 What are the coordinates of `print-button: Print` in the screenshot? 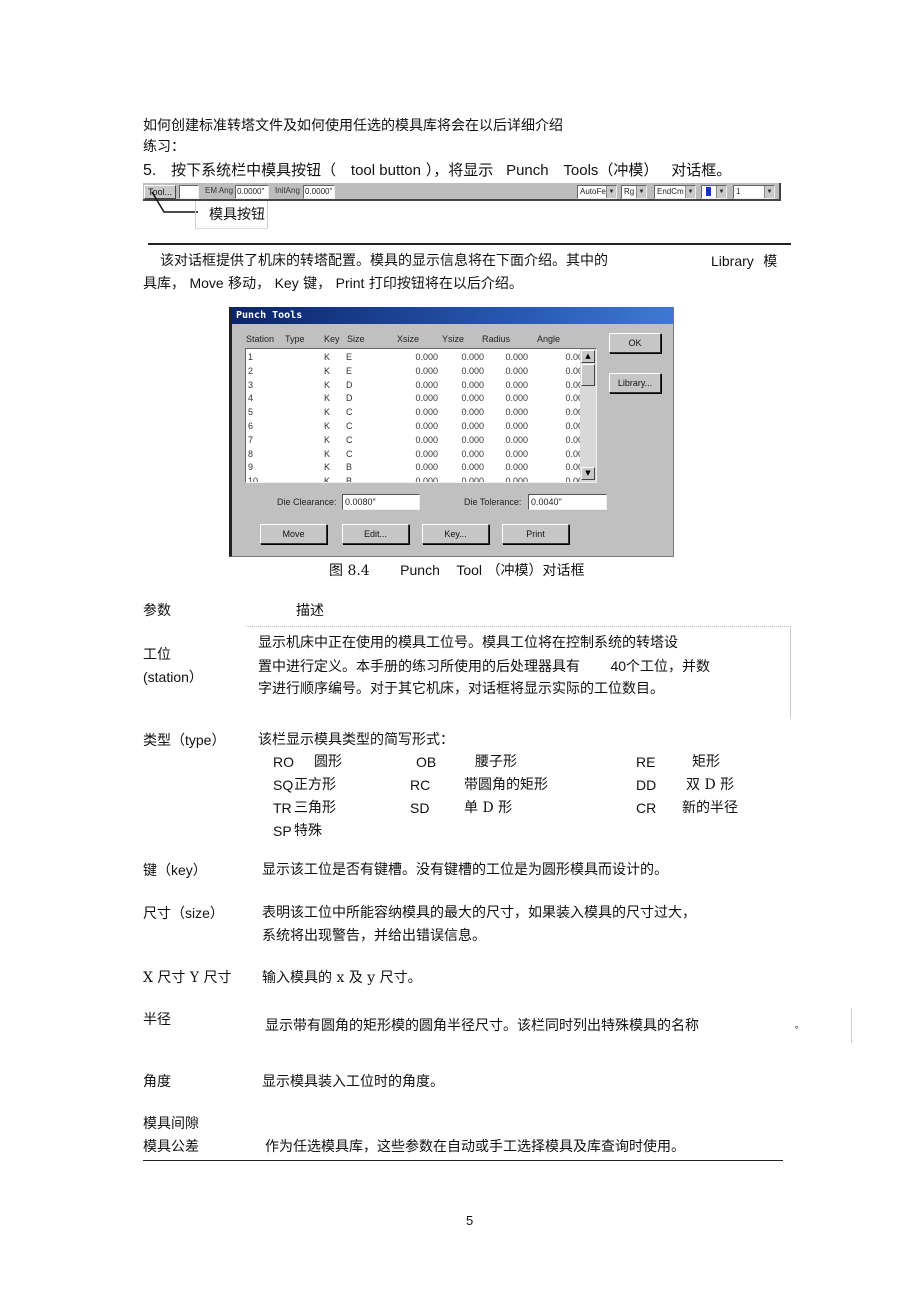 It's located at (535, 534).